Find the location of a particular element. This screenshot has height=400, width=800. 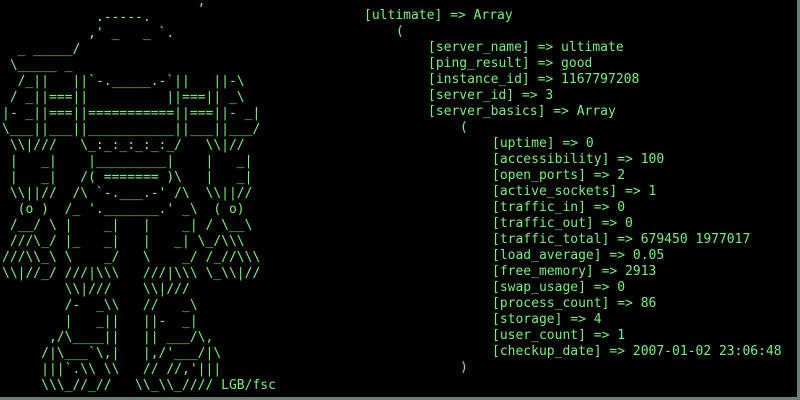

array-field-server-id: [server_id] => 3 is located at coordinates (491, 95).